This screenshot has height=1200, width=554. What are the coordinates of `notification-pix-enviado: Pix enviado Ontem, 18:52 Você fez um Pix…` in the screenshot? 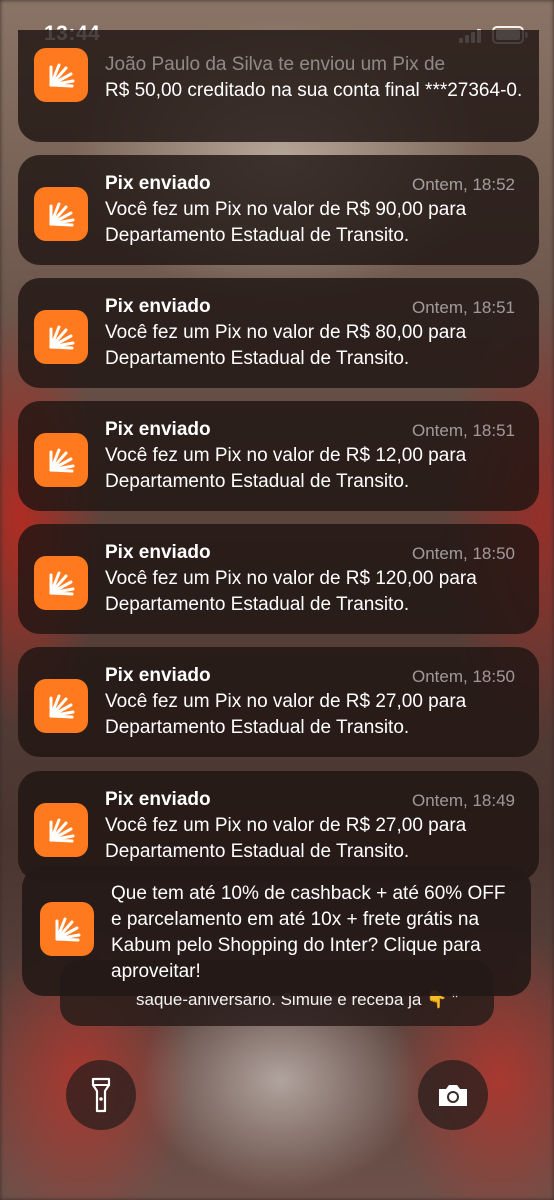 It's located at (278, 210).